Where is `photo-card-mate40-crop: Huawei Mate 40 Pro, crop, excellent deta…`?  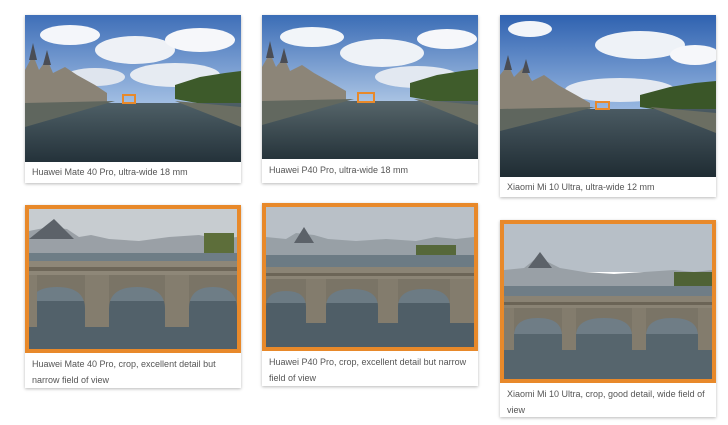 photo-card-mate40-crop: Huawei Mate 40 Pro, crop, excellent deta… is located at coordinates (133, 296).